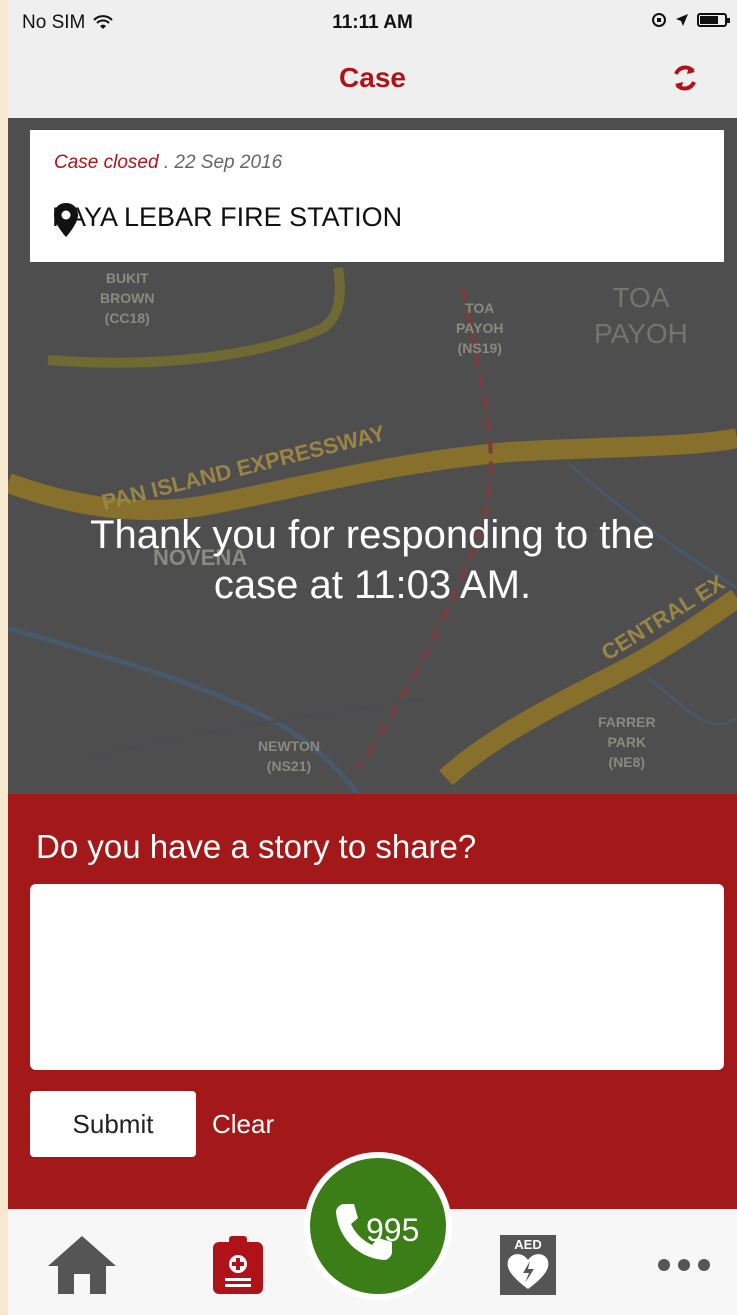  Describe the element at coordinates (527, 1244) in the screenshot. I see `aed-label: AED` at that location.